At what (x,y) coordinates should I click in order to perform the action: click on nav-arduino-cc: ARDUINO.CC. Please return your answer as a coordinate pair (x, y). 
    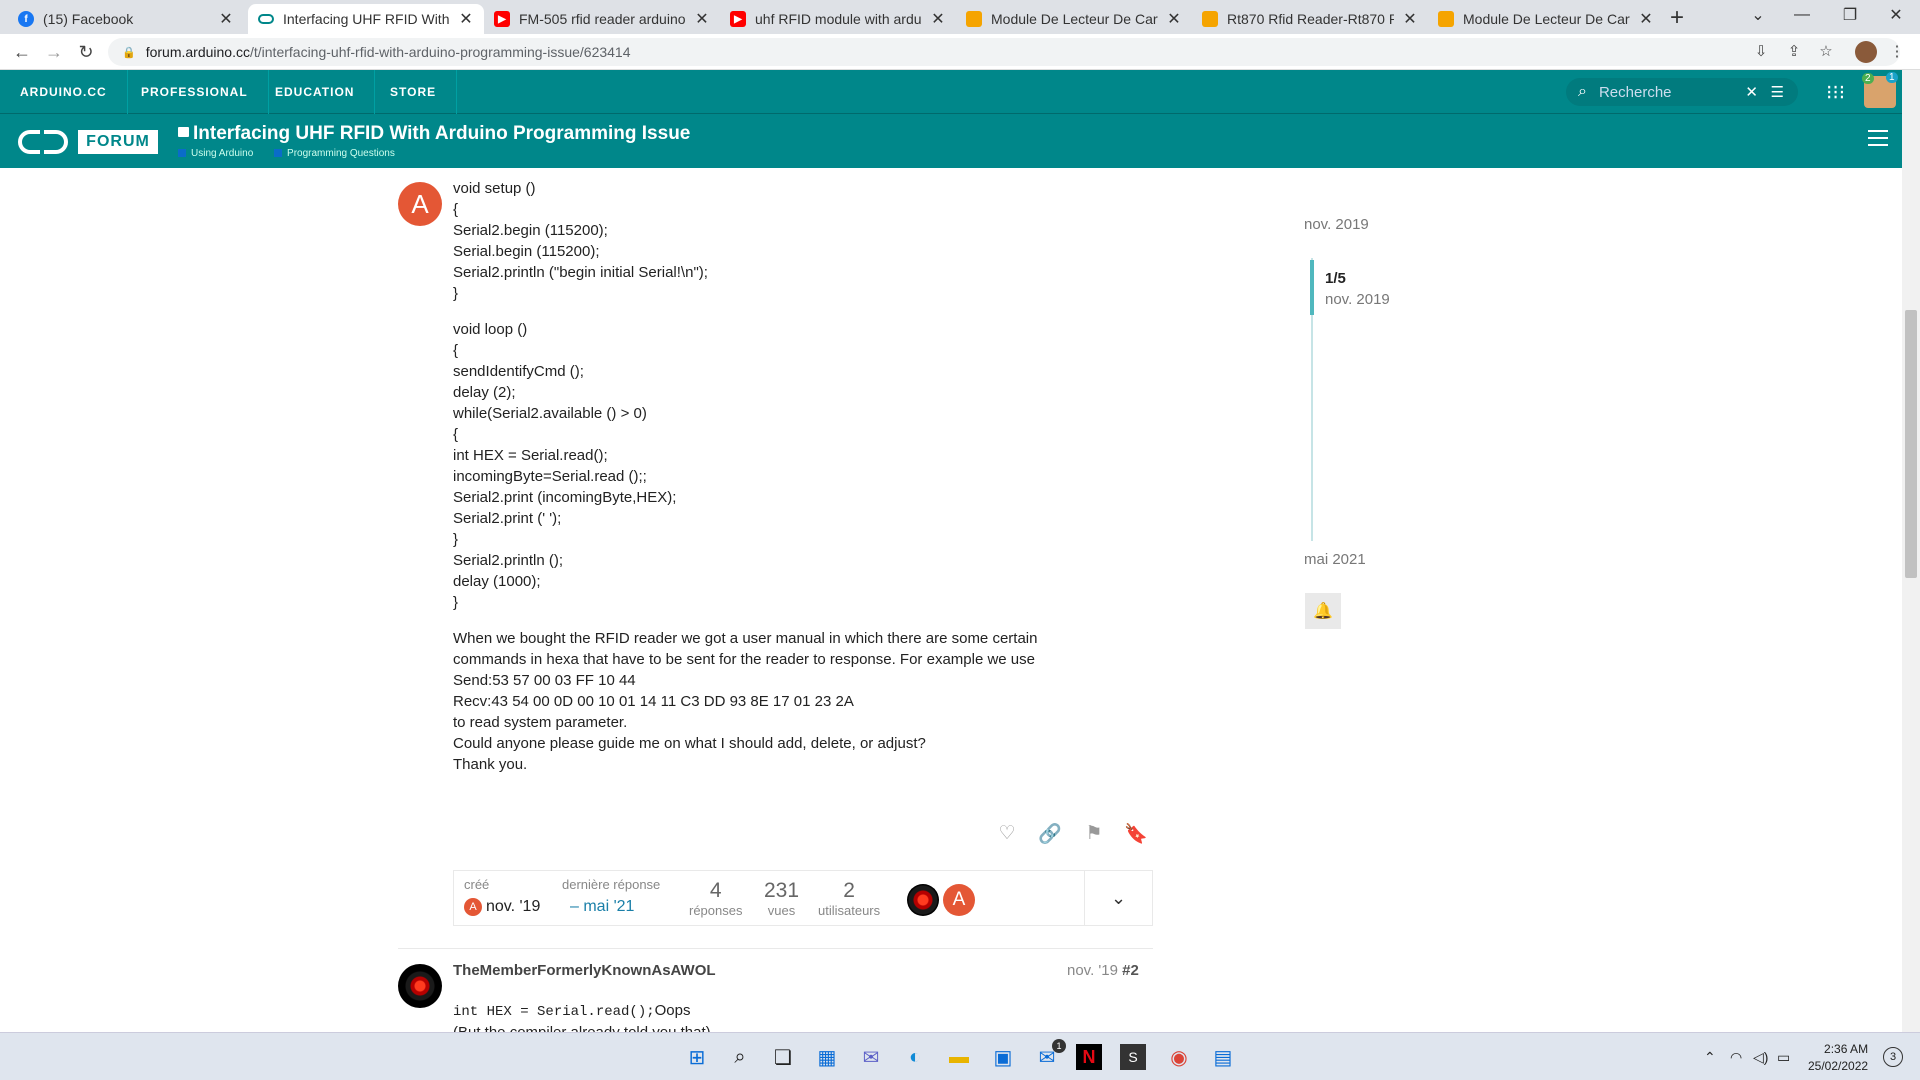
    Looking at the image, I should click on (64, 92).